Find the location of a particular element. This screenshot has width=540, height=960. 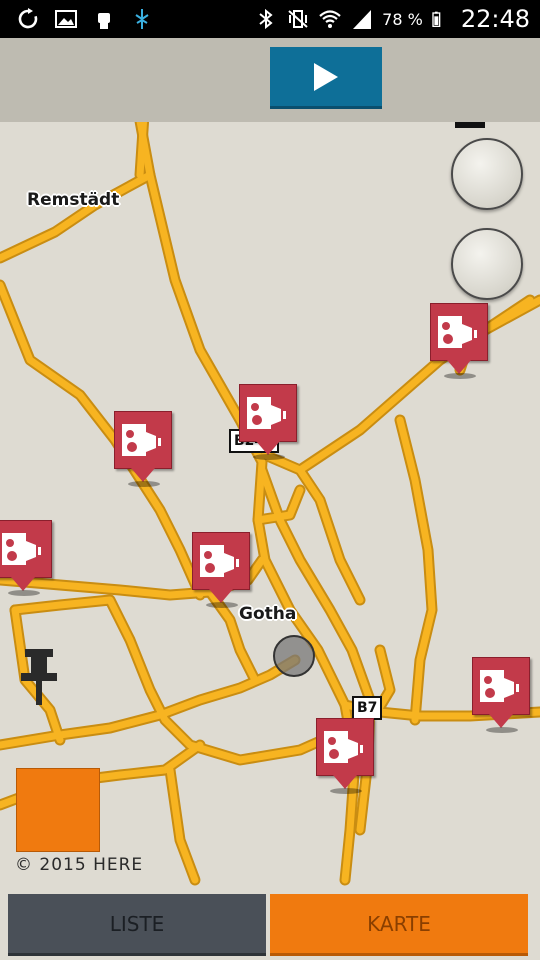

pushpin-icon is located at coordinates (39, 677).